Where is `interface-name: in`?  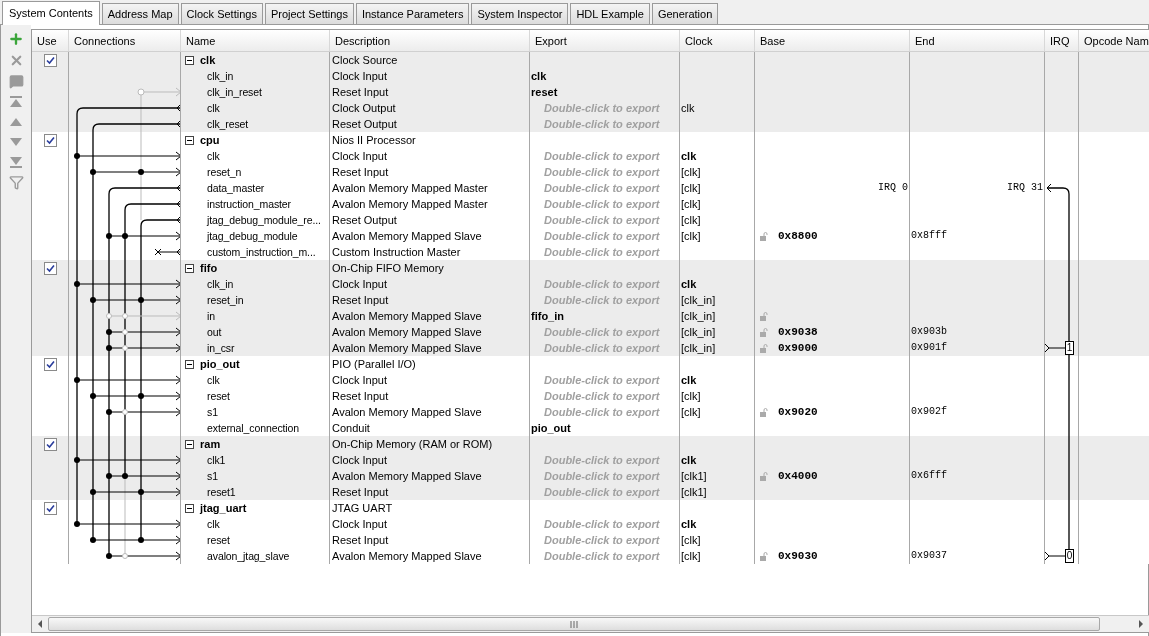 interface-name: in is located at coordinates (211, 316).